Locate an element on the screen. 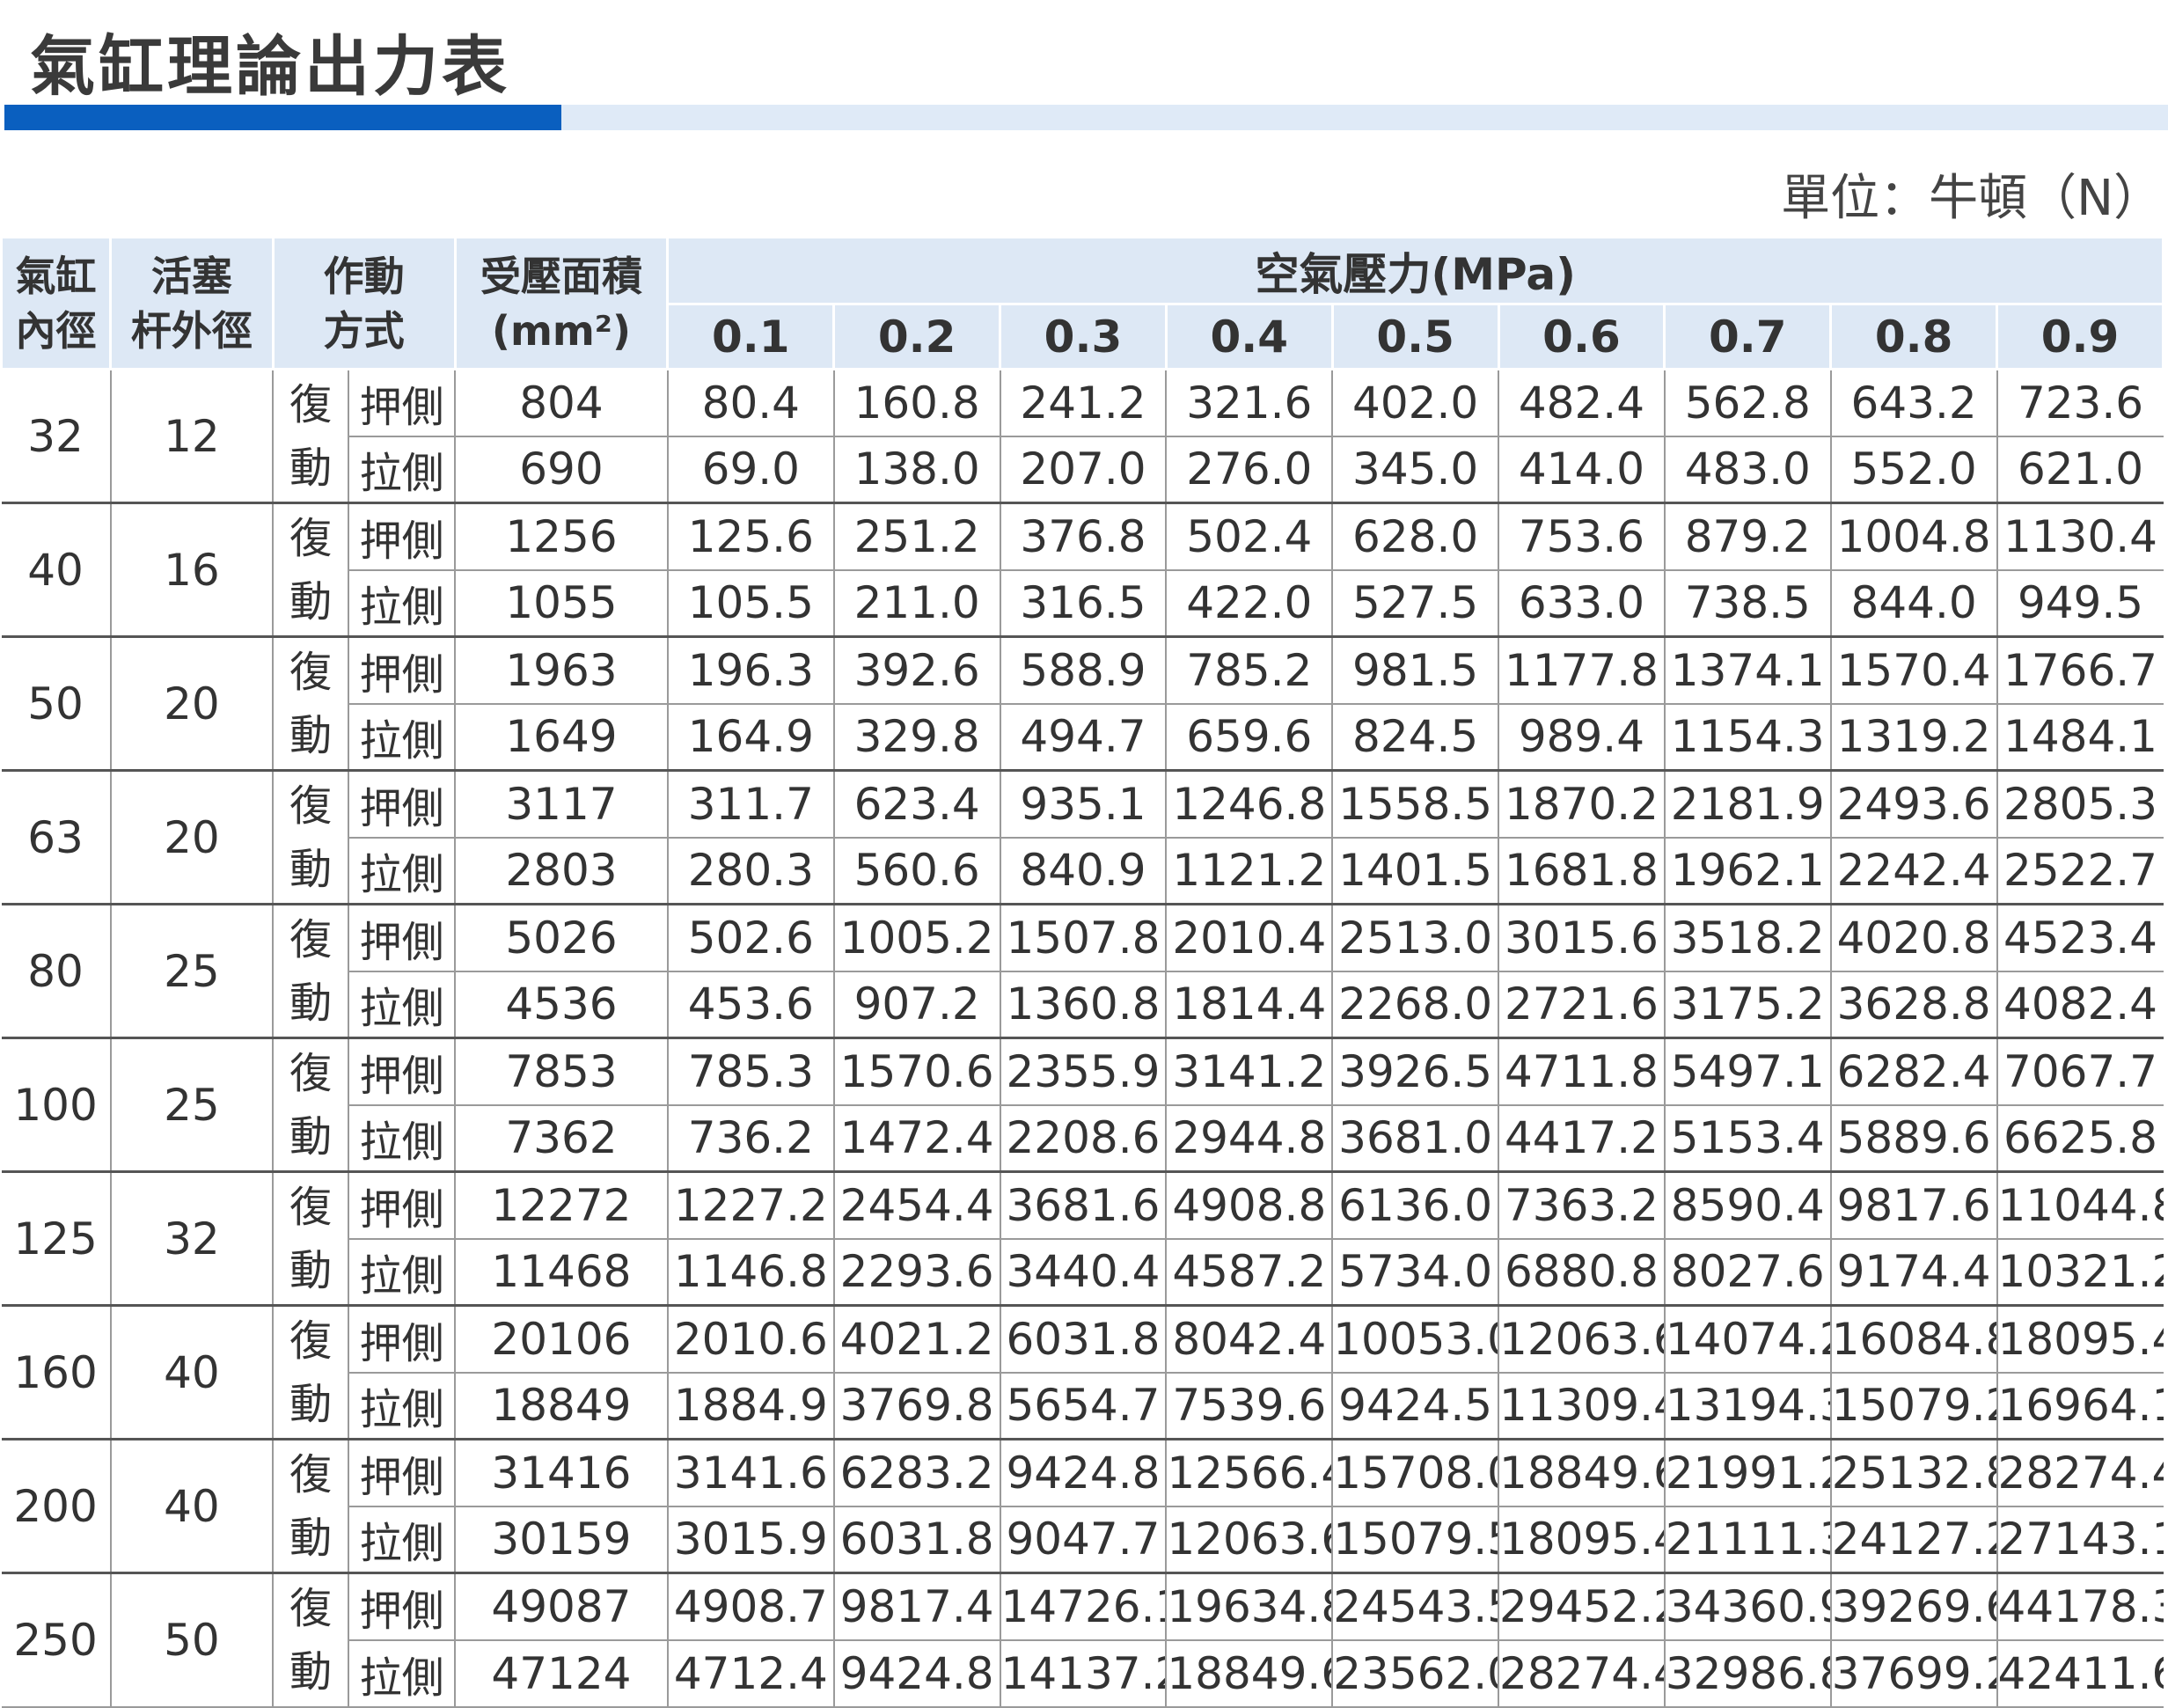  push-force-cell: 4908.7 is located at coordinates (750, 1606).